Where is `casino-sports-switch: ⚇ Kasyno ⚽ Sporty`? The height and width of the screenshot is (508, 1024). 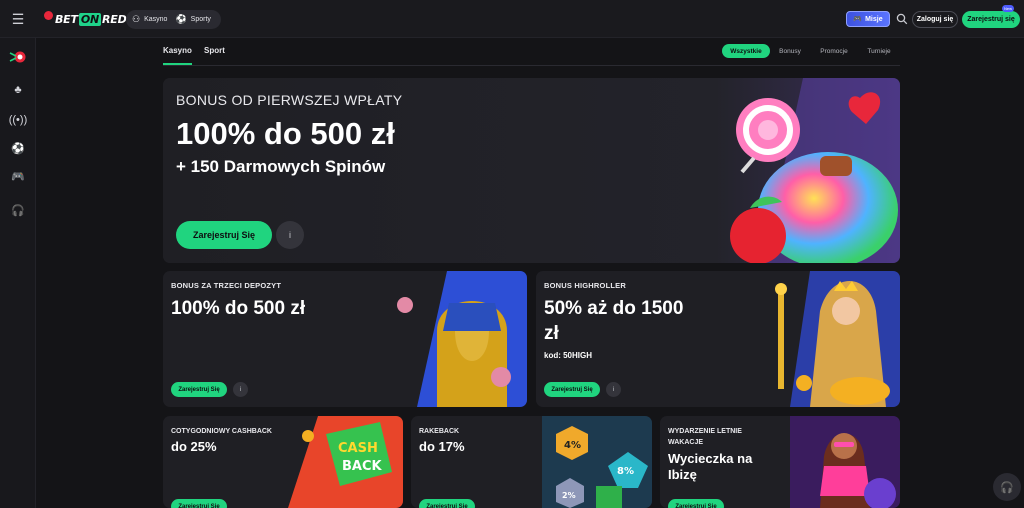 casino-sports-switch: ⚇ Kasyno ⚽ Sporty is located at coordinates (173, 19).